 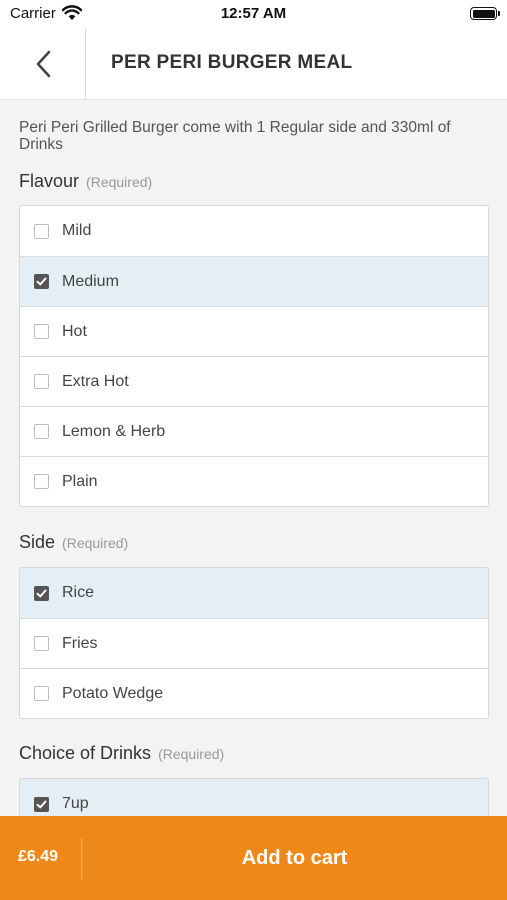 What do you see at coordinates (254, 693) in the screenshot?
I see `option-potato-wedge: Potato Wedge` at bounding box center [254, 693].